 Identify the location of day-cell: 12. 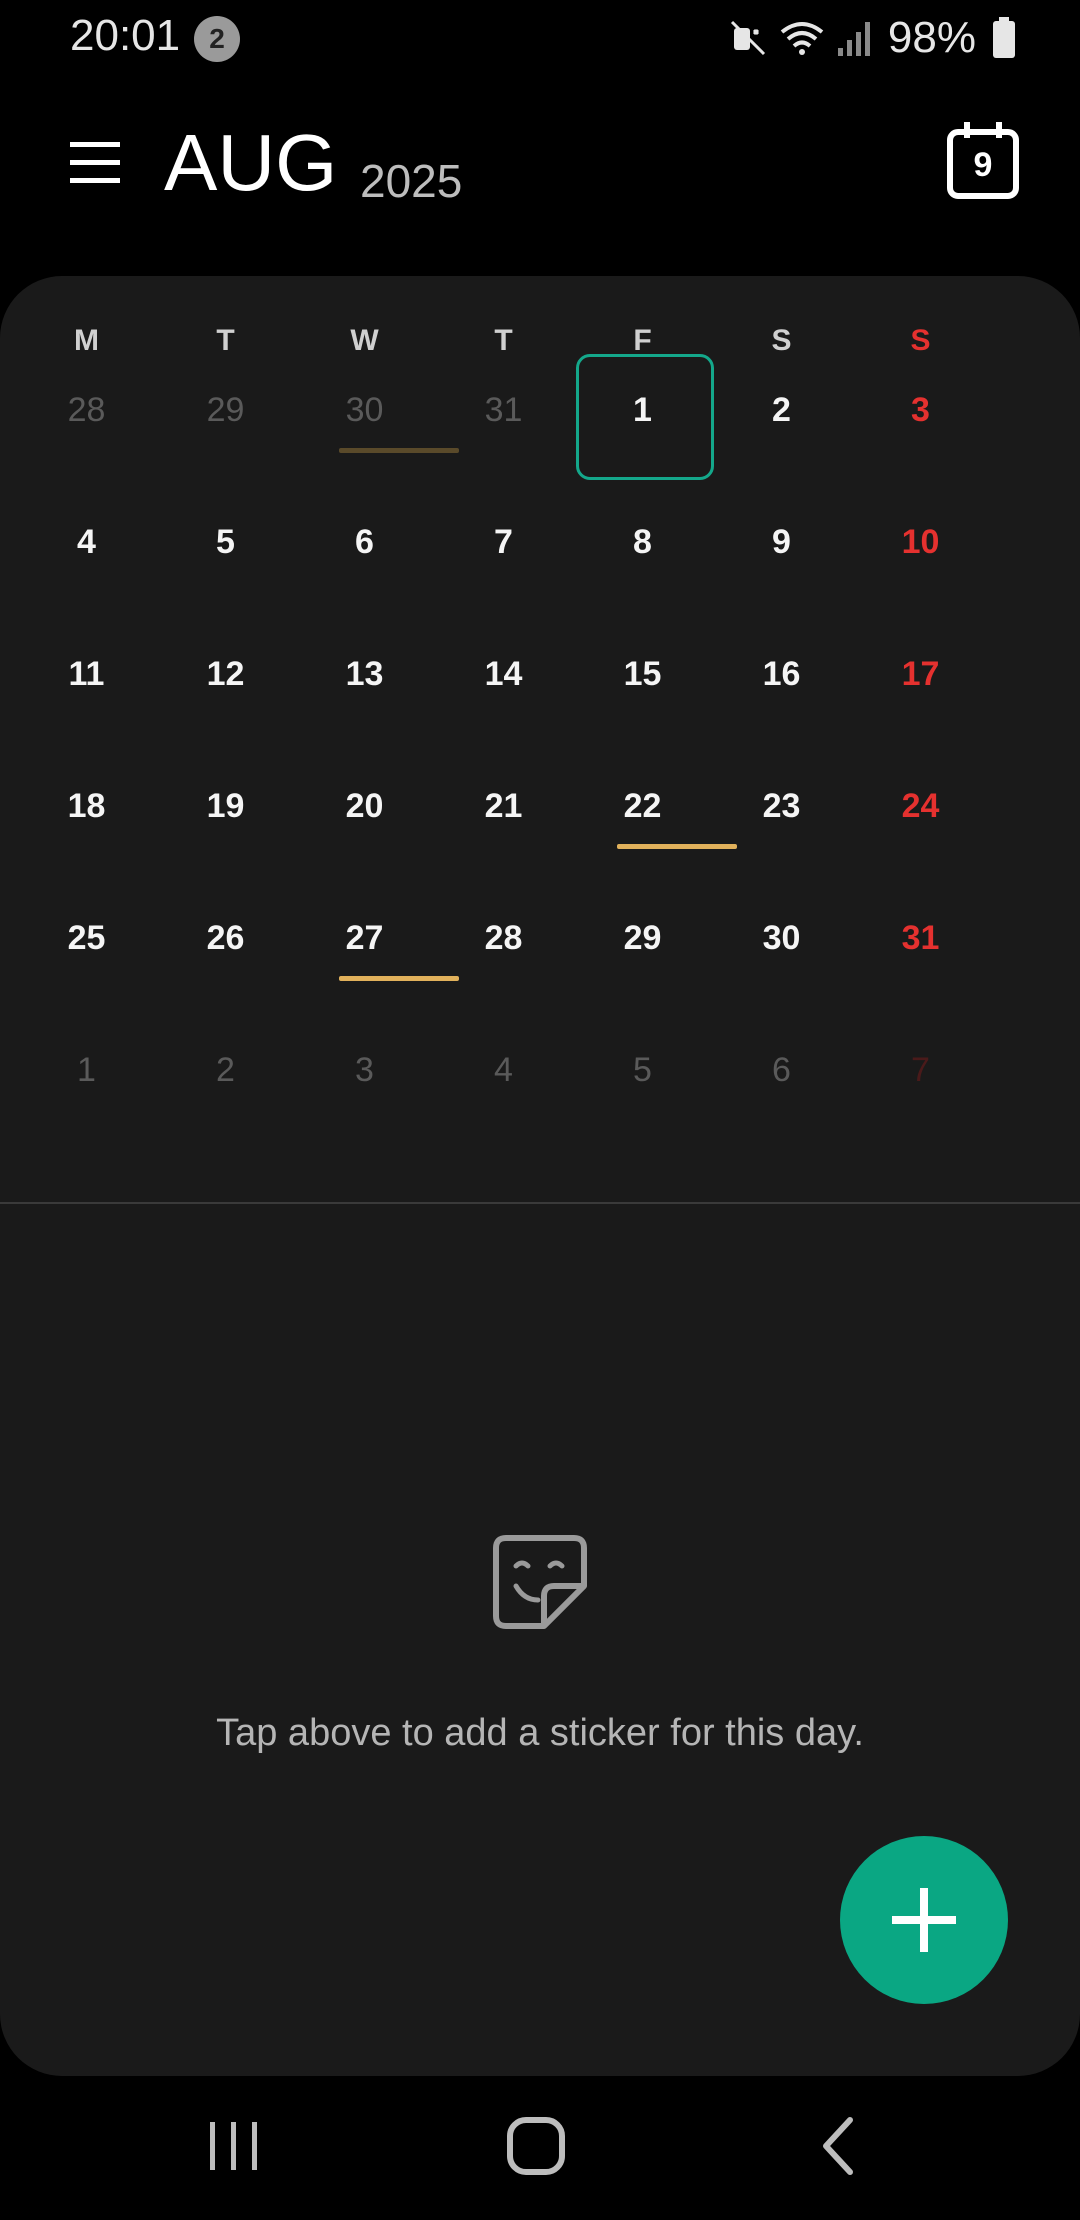
(225, 710).